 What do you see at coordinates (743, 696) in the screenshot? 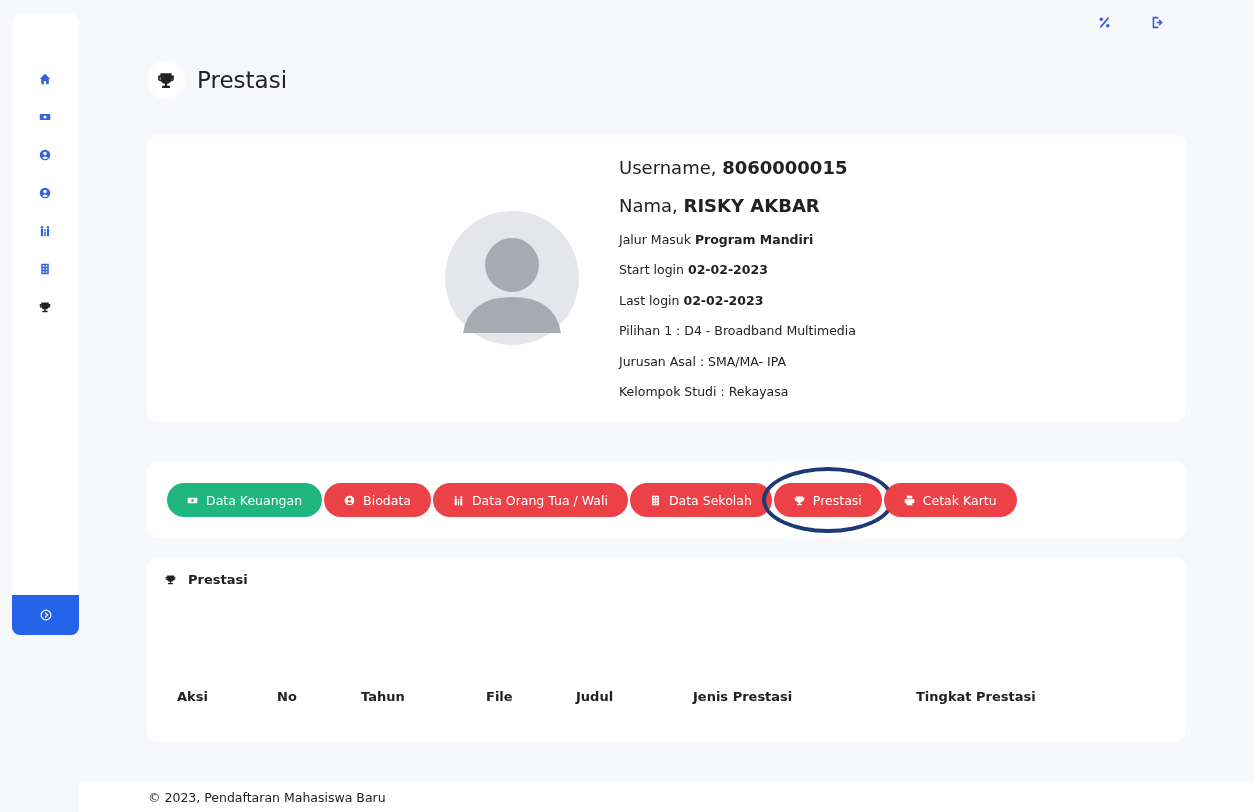
I see `column-header: Jenis Prestasi` at bounding box center [743, 696].